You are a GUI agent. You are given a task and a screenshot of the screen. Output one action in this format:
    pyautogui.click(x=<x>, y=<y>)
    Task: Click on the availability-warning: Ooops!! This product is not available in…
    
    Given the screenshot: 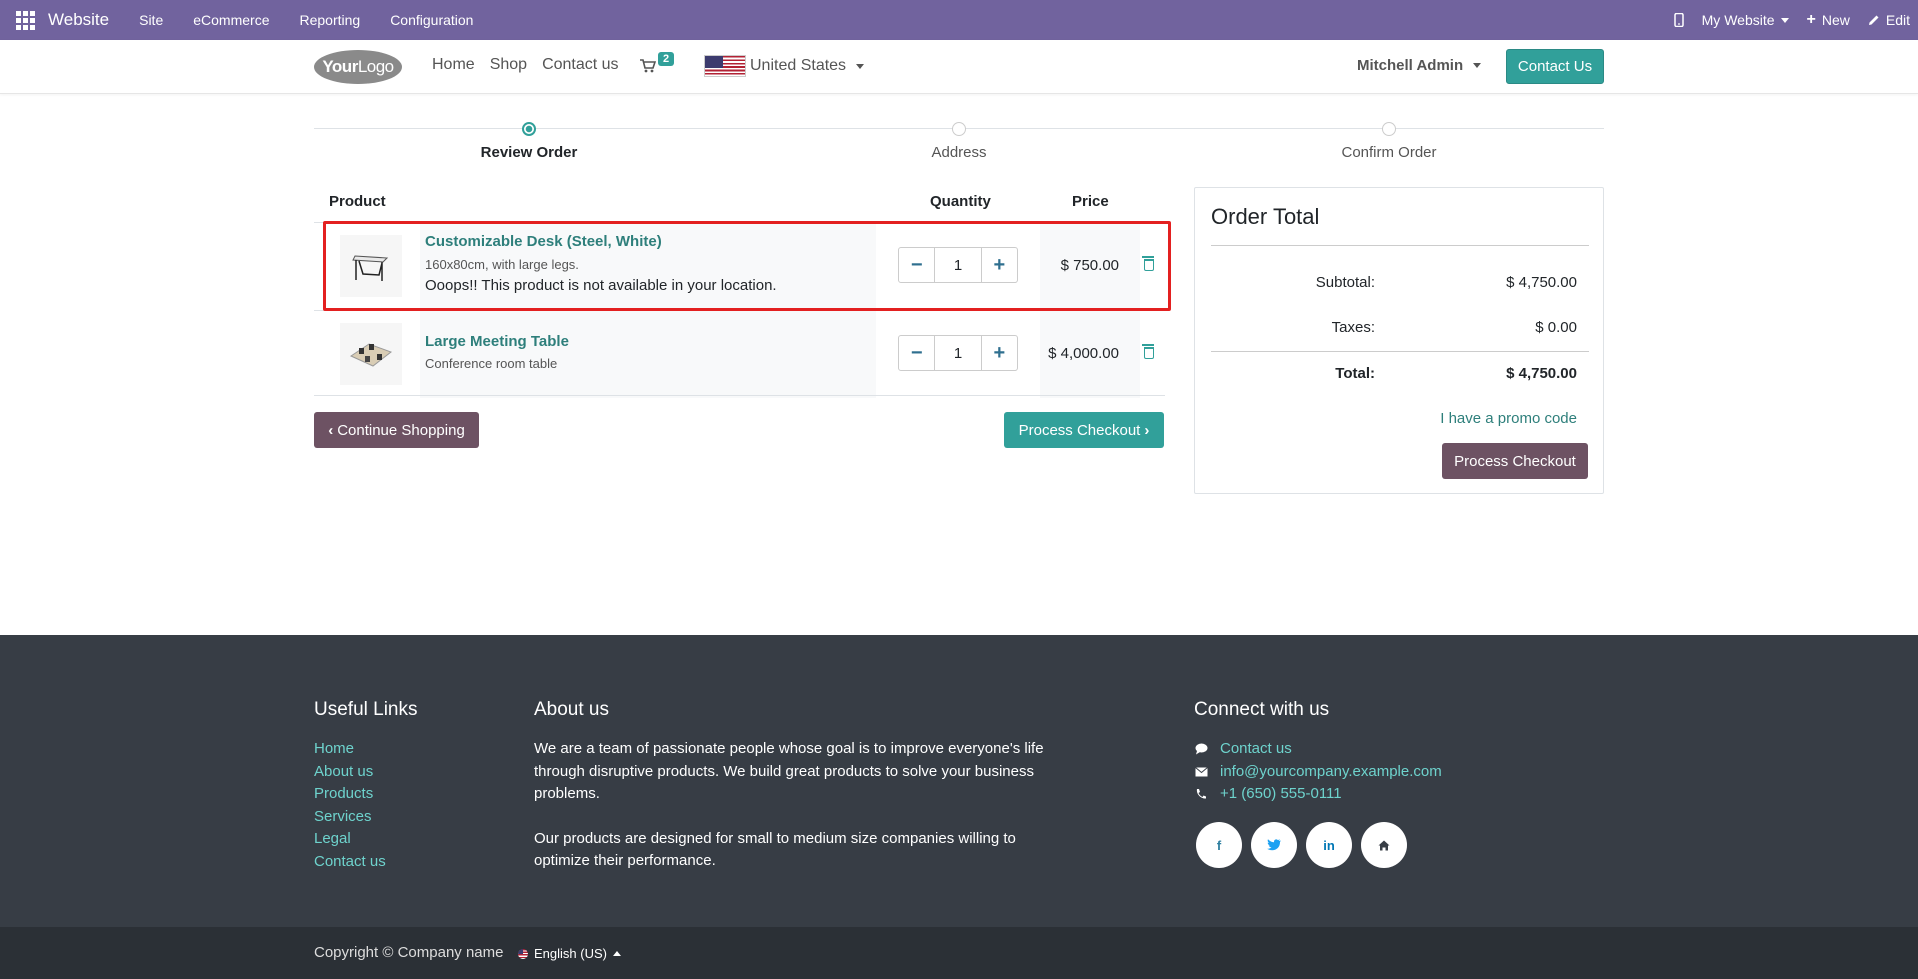 What is the action you would take?
    pyautogui.click(x=601, y=285)
    